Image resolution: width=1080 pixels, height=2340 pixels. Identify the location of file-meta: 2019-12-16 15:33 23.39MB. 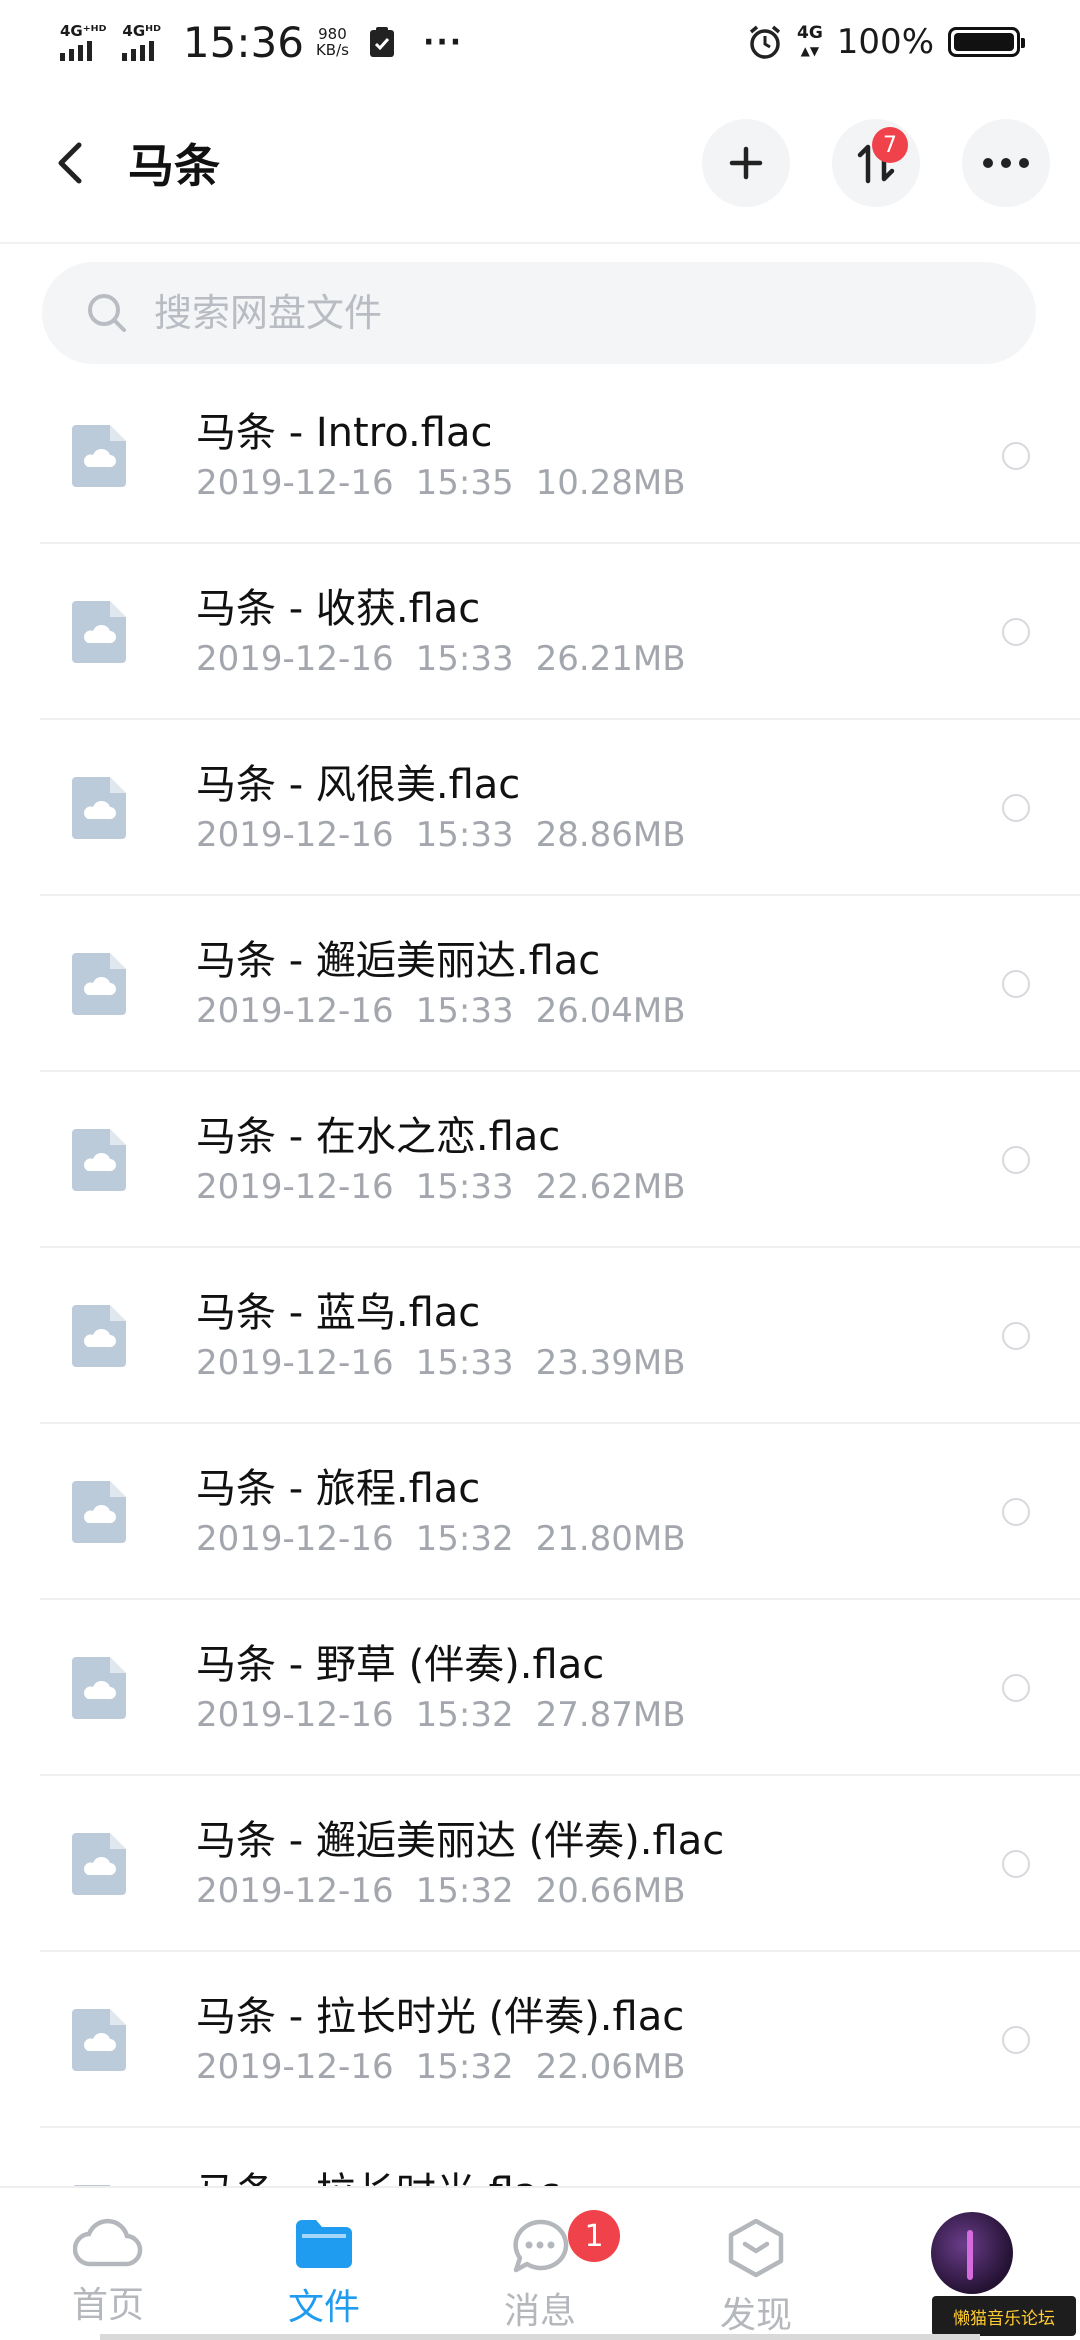
(441, 1363).